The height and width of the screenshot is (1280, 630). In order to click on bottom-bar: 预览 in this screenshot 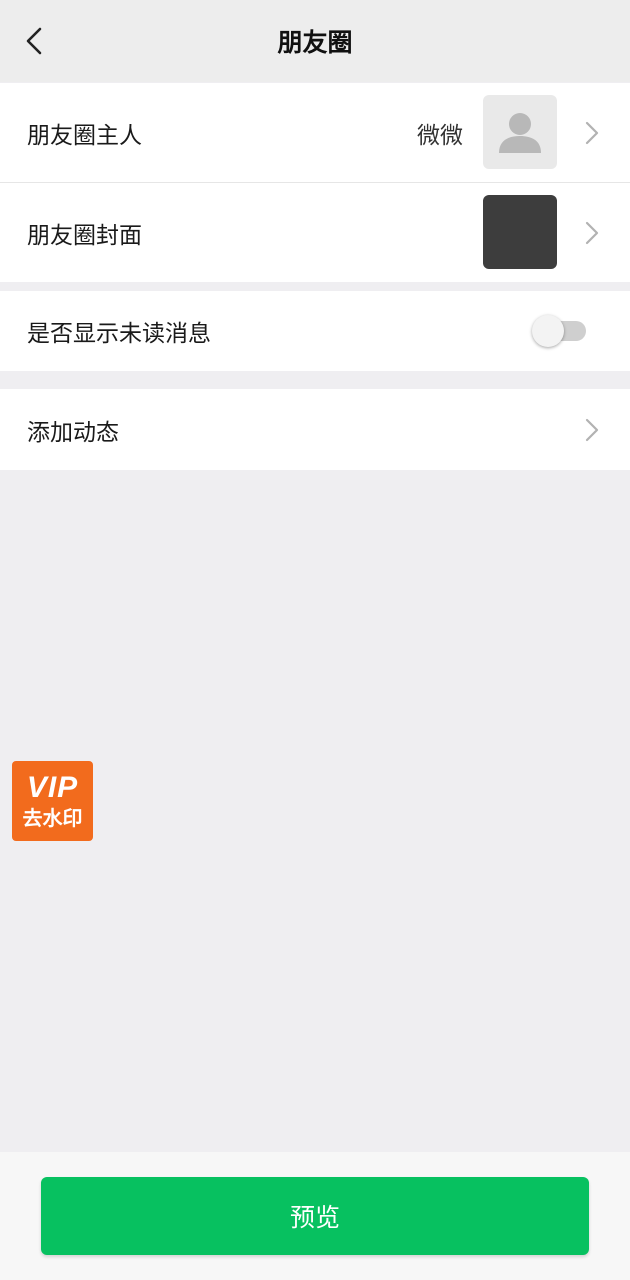, I will do `click(315, 1216)`.